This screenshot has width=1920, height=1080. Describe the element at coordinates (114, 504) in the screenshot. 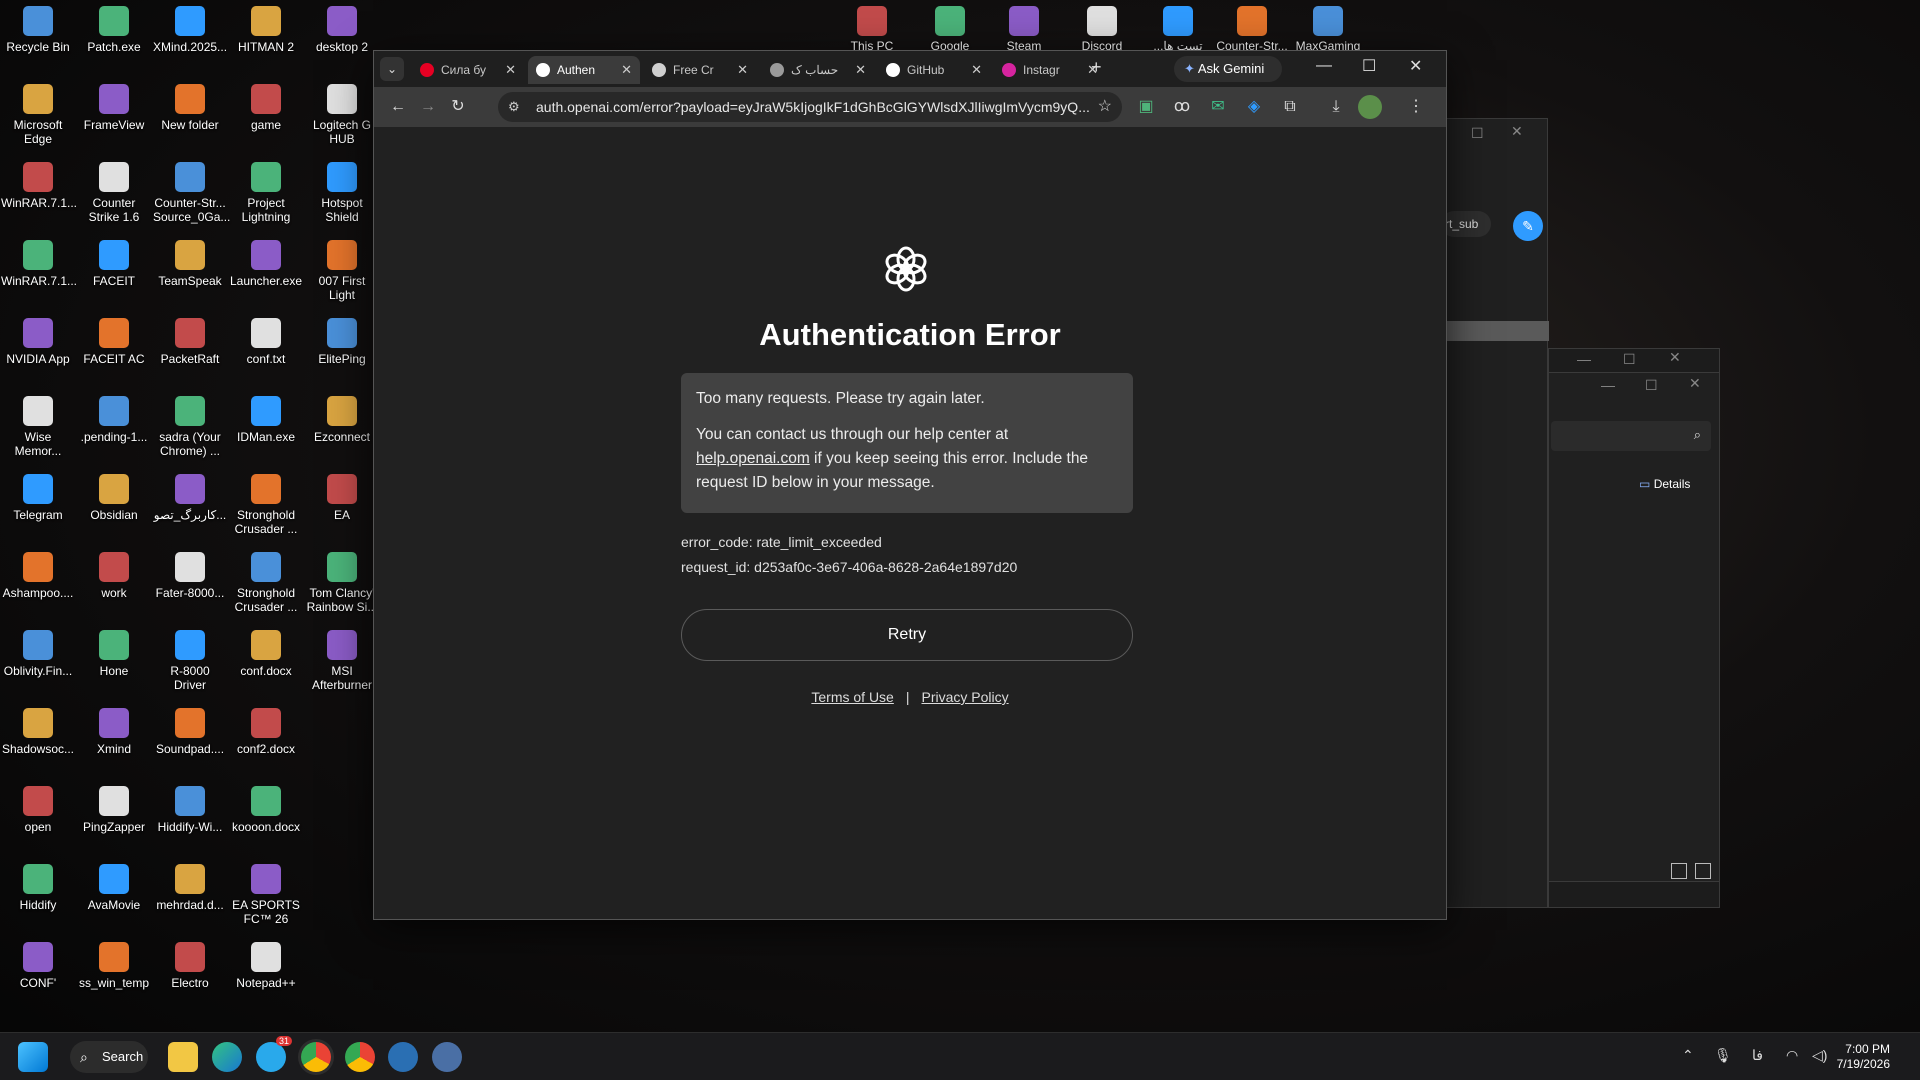

I see `desktop-icon: Obsidian` at that location.